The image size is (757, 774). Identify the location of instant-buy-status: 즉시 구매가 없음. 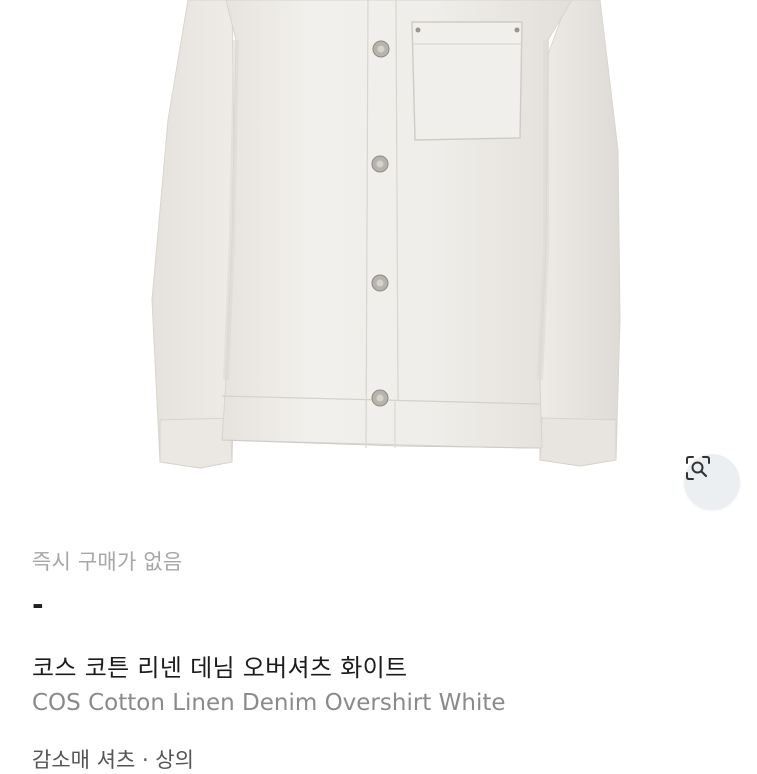
(107, 562).